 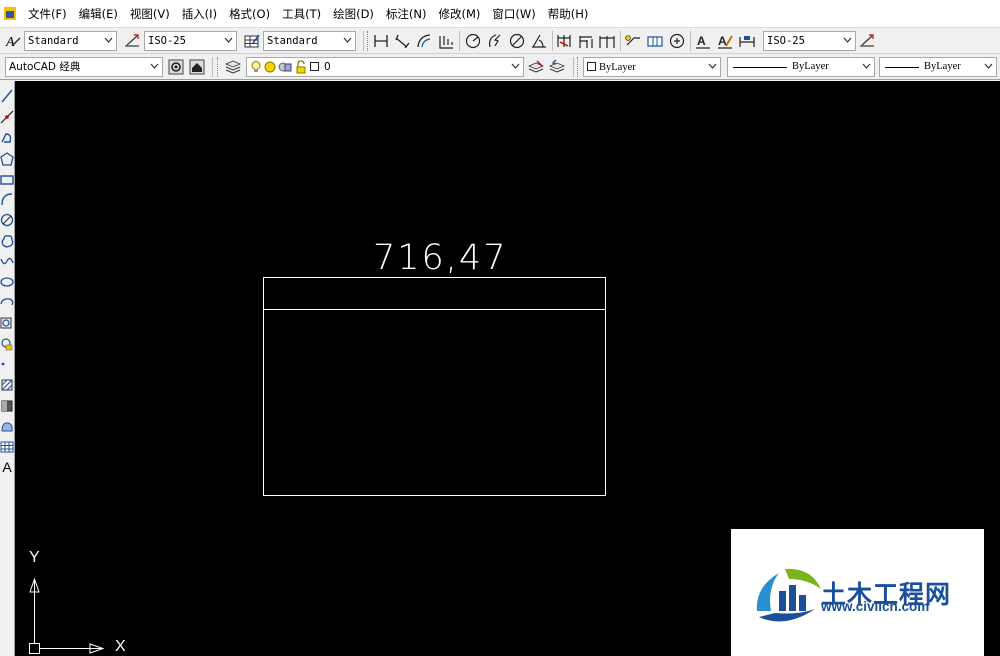 What do you see at coordinates (150, 14) in the screenshot?
I see `menu-view: 视图(V)` at bounding box center [150, 14].